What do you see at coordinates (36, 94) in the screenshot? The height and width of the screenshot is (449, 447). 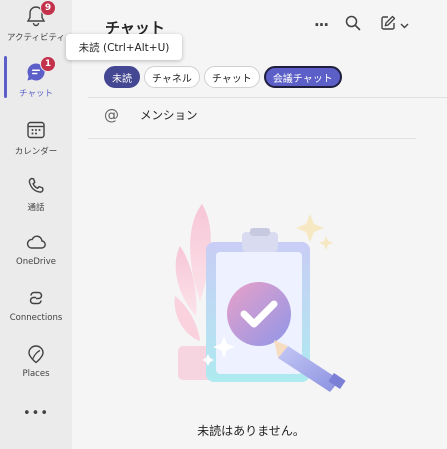 I see `rail-label-chat: チャット` at bounding box center [36, 94].